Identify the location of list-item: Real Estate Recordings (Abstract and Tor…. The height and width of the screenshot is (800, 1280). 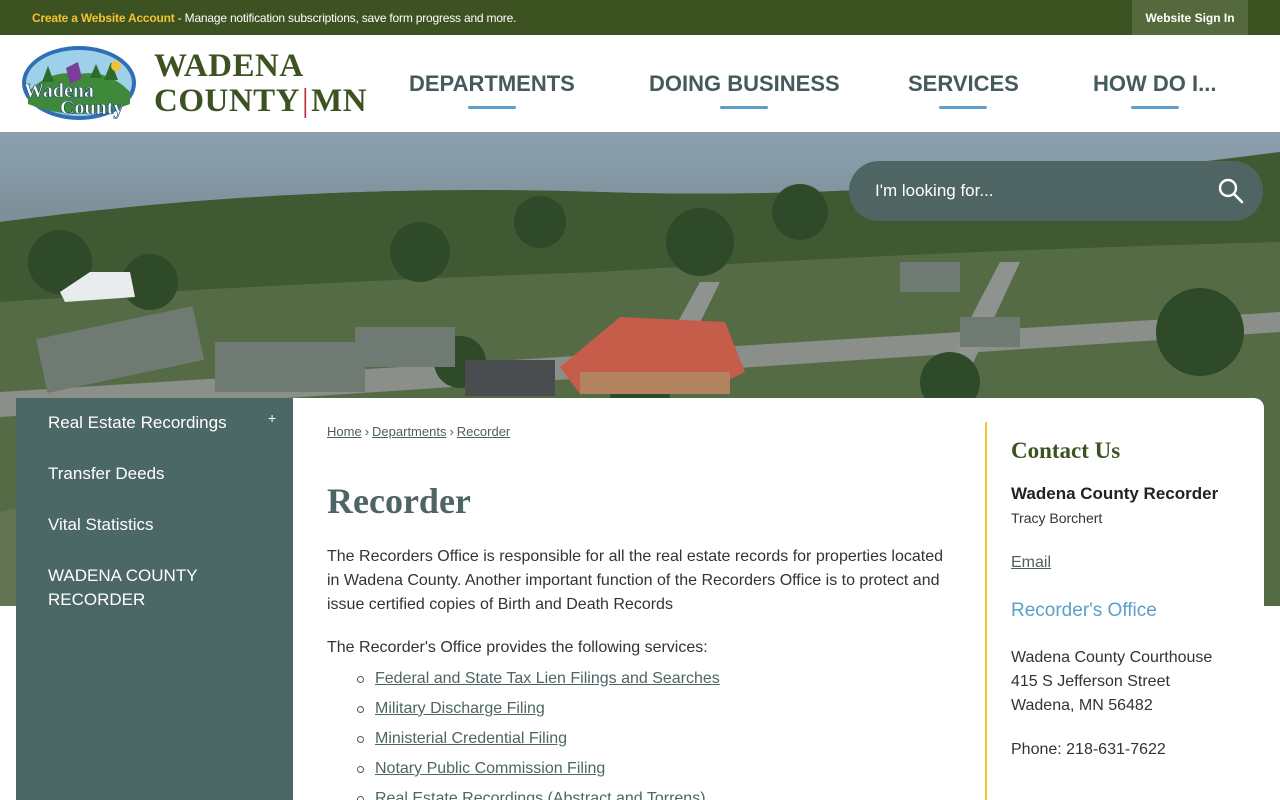
(537, 792).